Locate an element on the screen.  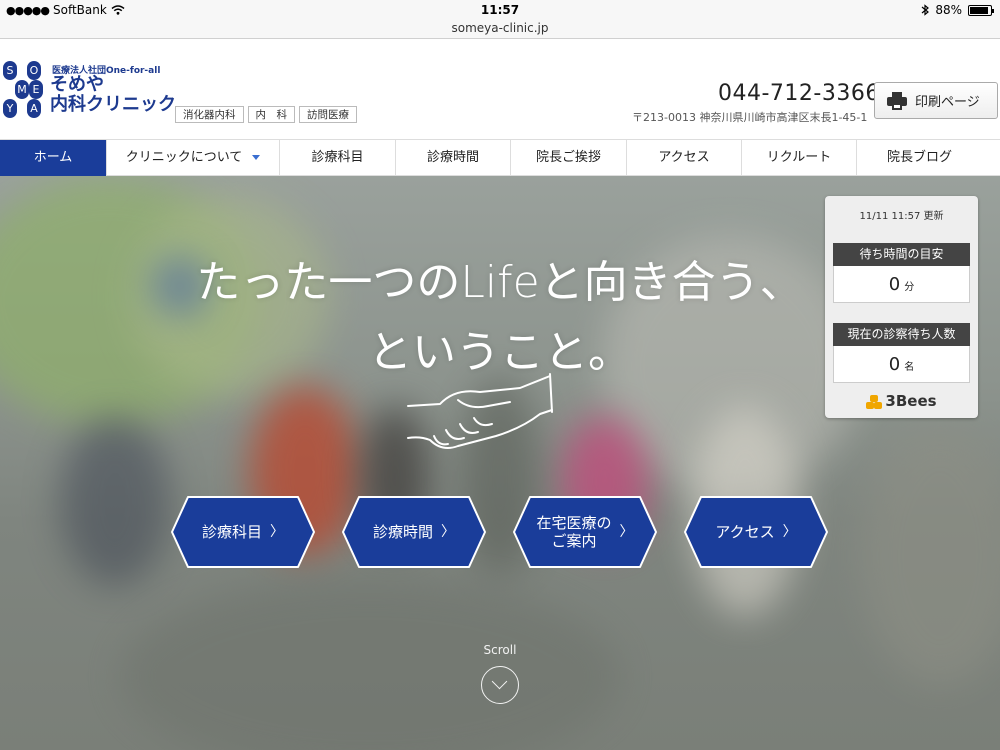
nav-item-home: ホーム is located at coordinates (53, 158).